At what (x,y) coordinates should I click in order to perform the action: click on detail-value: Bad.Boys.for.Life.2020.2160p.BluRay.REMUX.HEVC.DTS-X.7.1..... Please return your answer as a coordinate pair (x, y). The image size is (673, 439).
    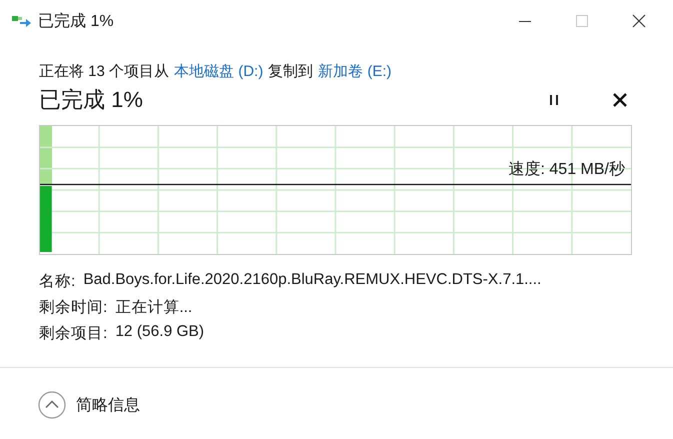
    Looking at the image, I should click on (312, 280).